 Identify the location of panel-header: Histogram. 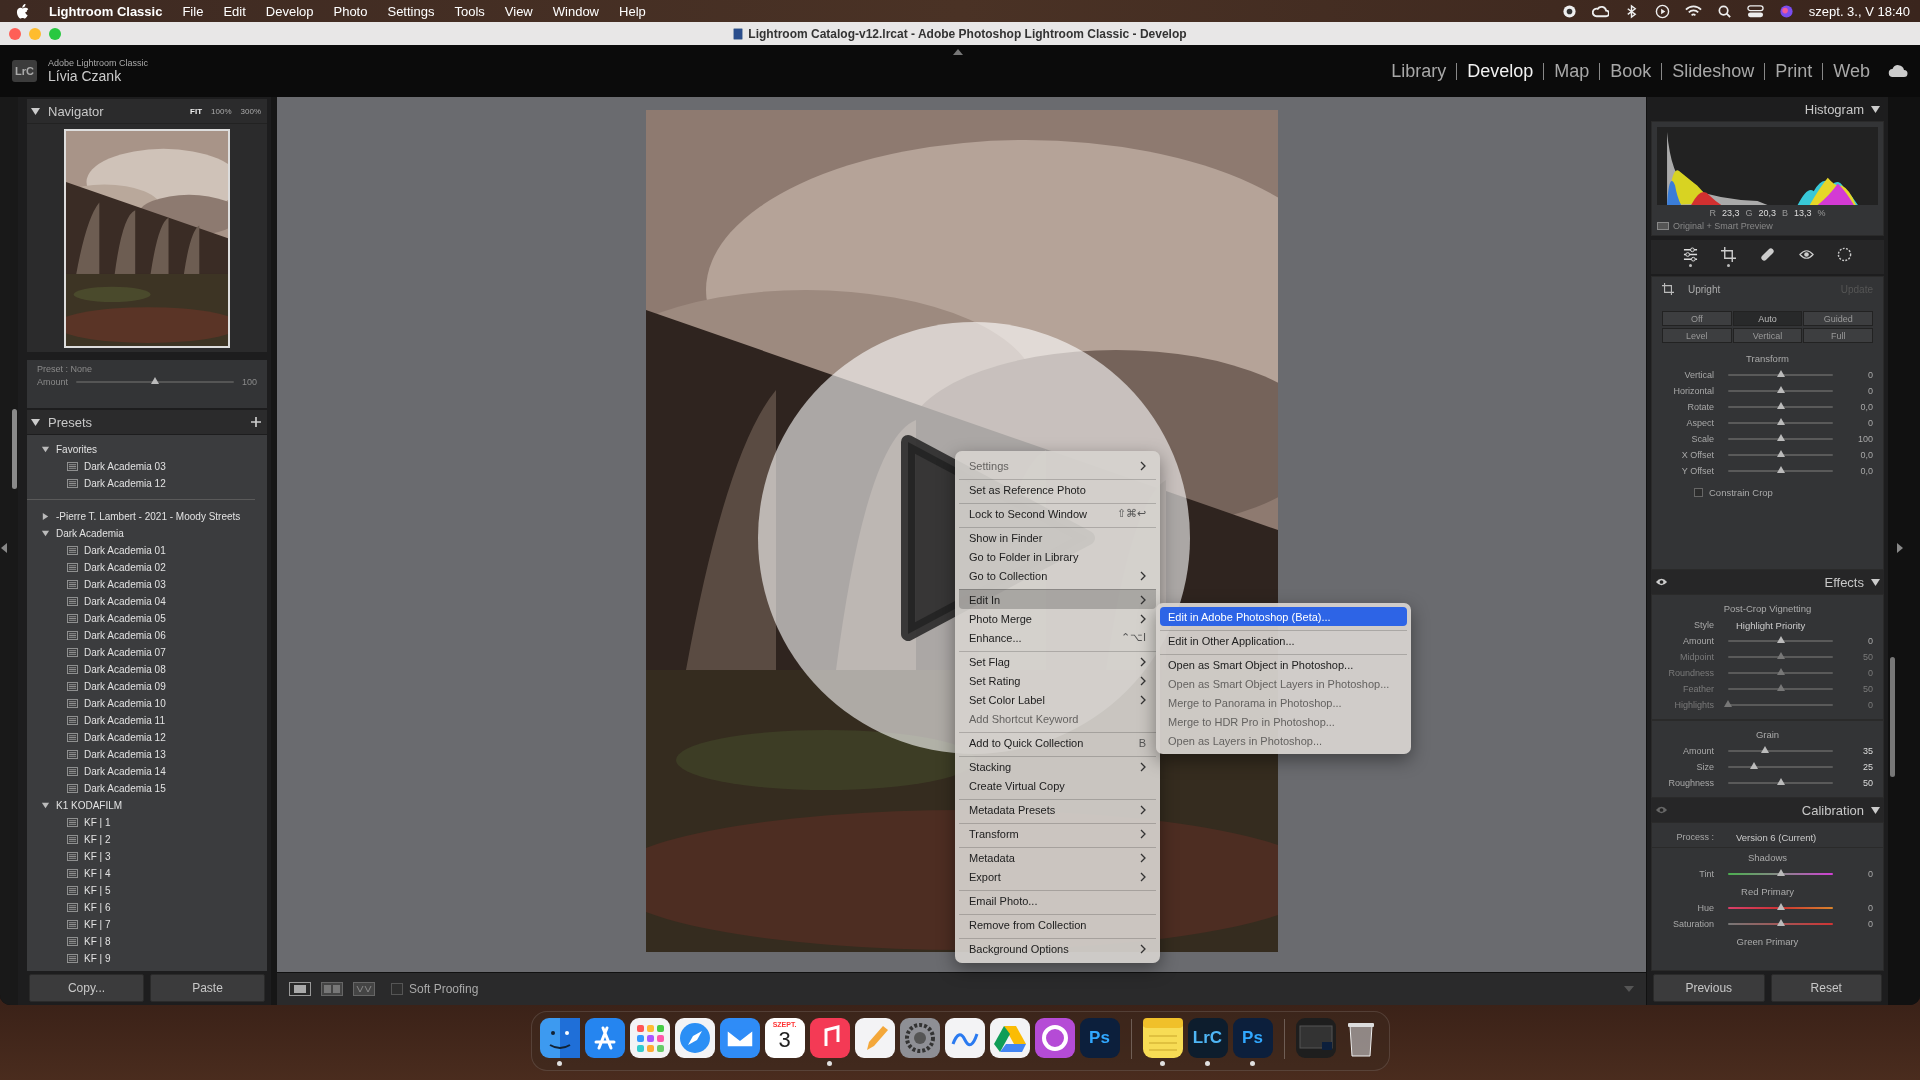
(1767, 109).